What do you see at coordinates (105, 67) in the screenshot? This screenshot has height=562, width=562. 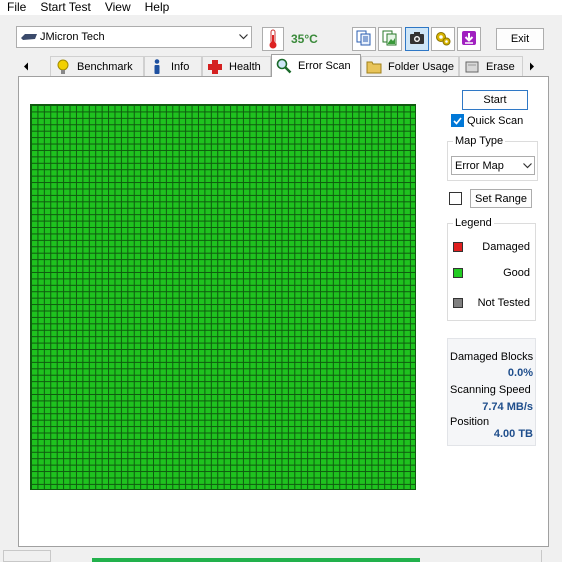 I see `tab-label: Benchmark` at bounding box center [105, 67].